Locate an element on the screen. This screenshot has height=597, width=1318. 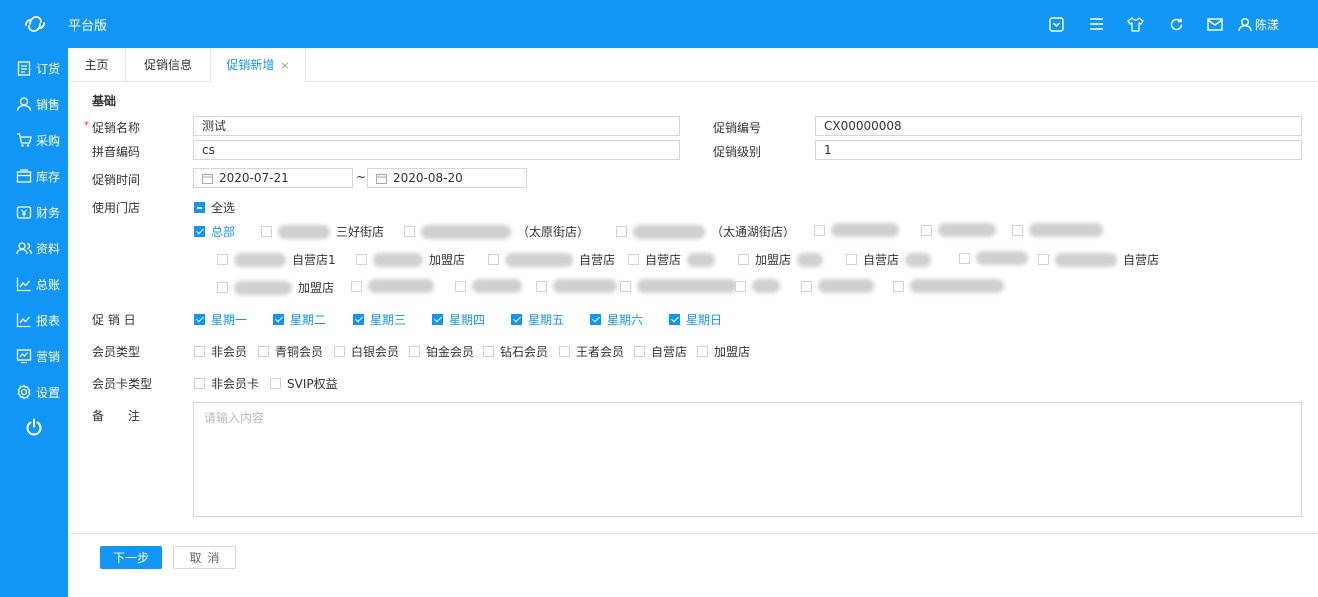
member-type-checkbox: 自营店 is located at coordinates (660, 351).